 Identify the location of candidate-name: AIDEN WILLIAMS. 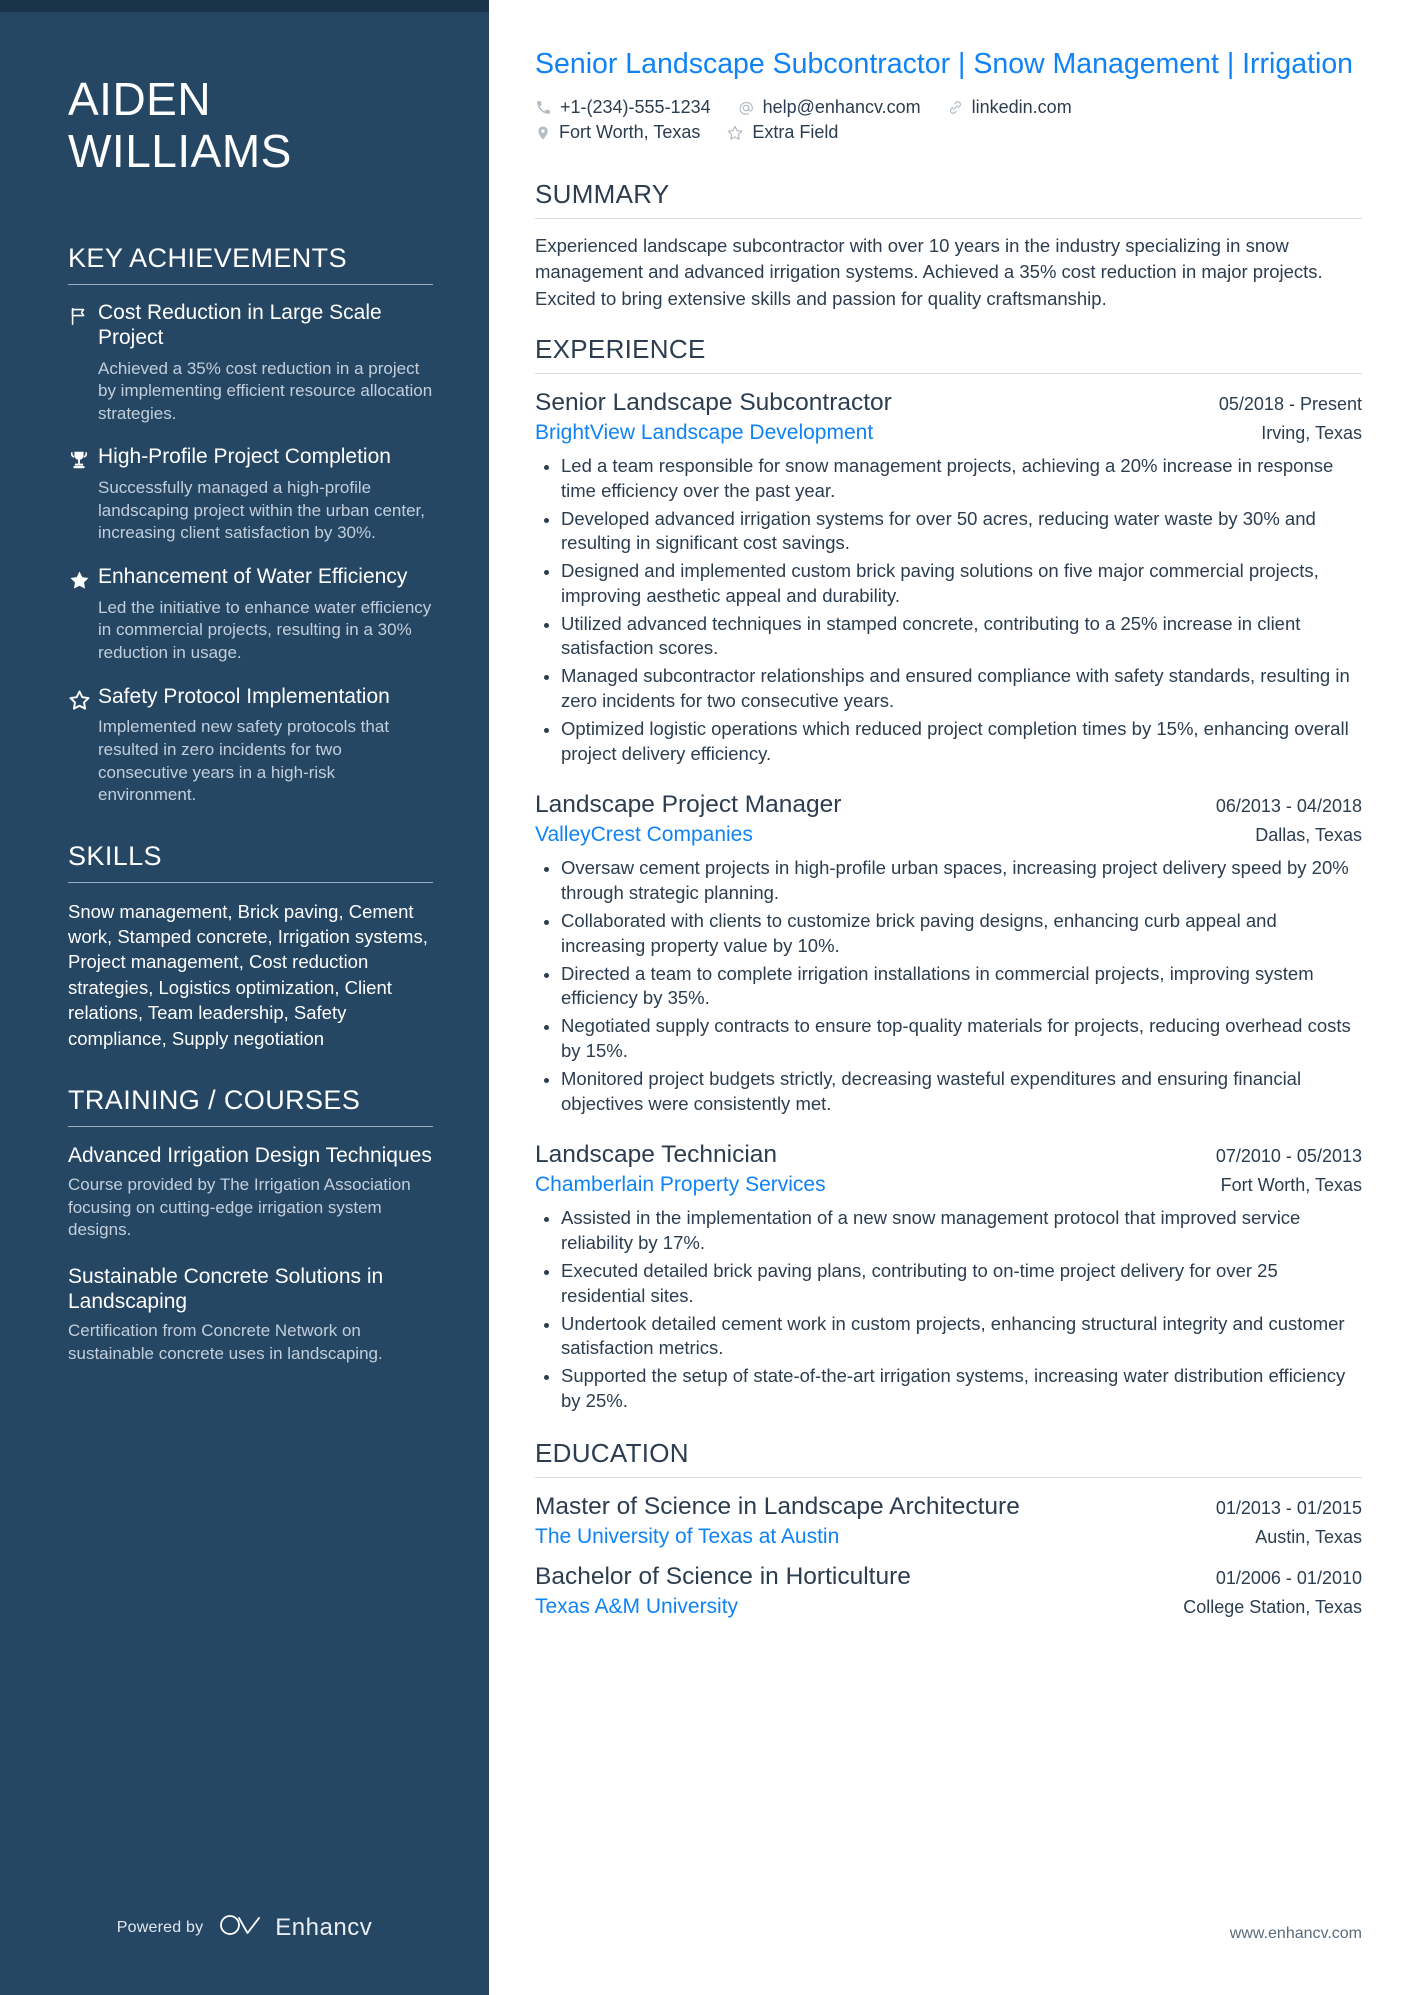
(250, 125).